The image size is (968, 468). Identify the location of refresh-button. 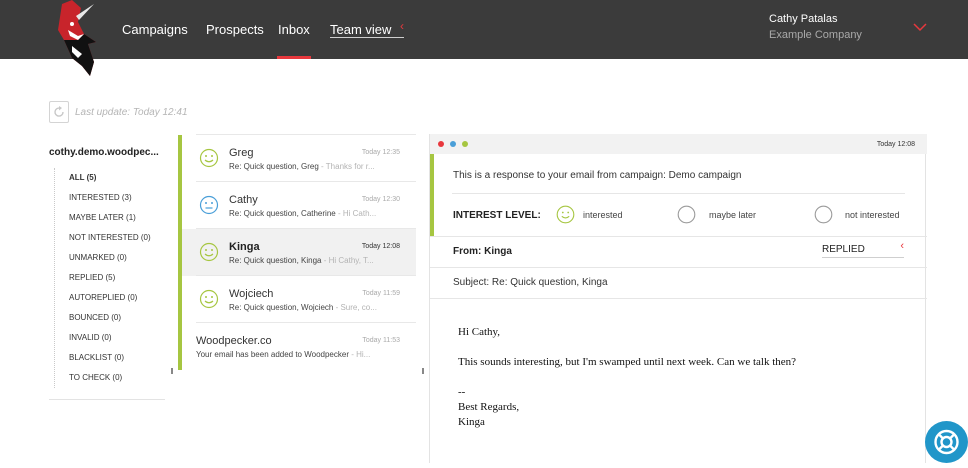
(59, 112).